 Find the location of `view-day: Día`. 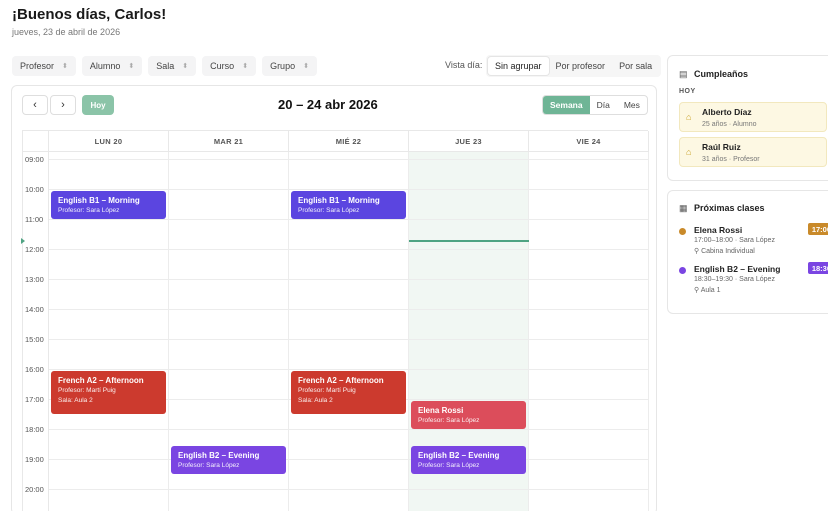

view-day: Día is located at coordinates (603, 105).